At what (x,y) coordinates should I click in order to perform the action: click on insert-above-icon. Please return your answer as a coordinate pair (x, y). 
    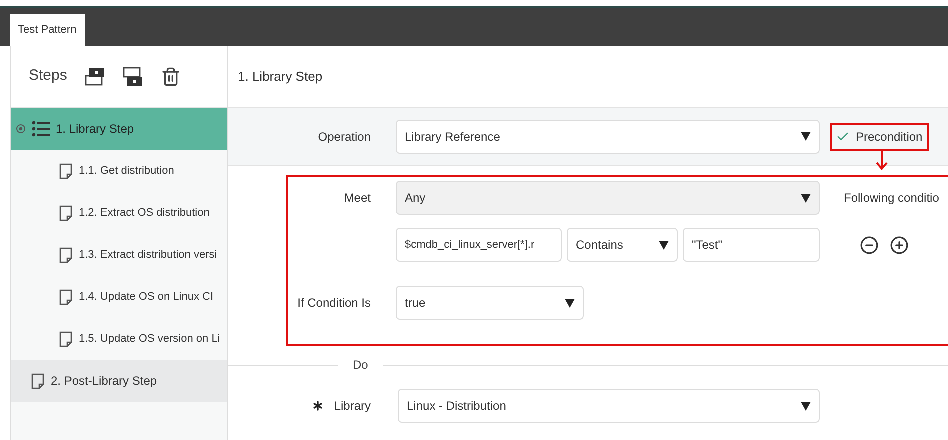
    Looking at the image, I should click on (95, 76).